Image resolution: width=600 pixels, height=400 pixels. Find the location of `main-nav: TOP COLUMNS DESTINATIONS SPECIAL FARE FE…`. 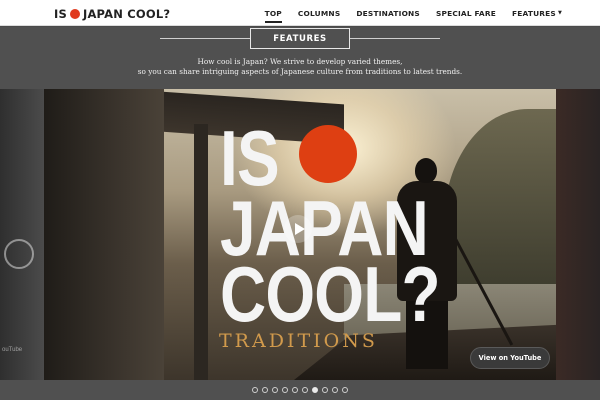

main-nav: TOP COLUMNS DESTINATIONS SPECIAL FARE FE… is located at coordinates (413, 13).